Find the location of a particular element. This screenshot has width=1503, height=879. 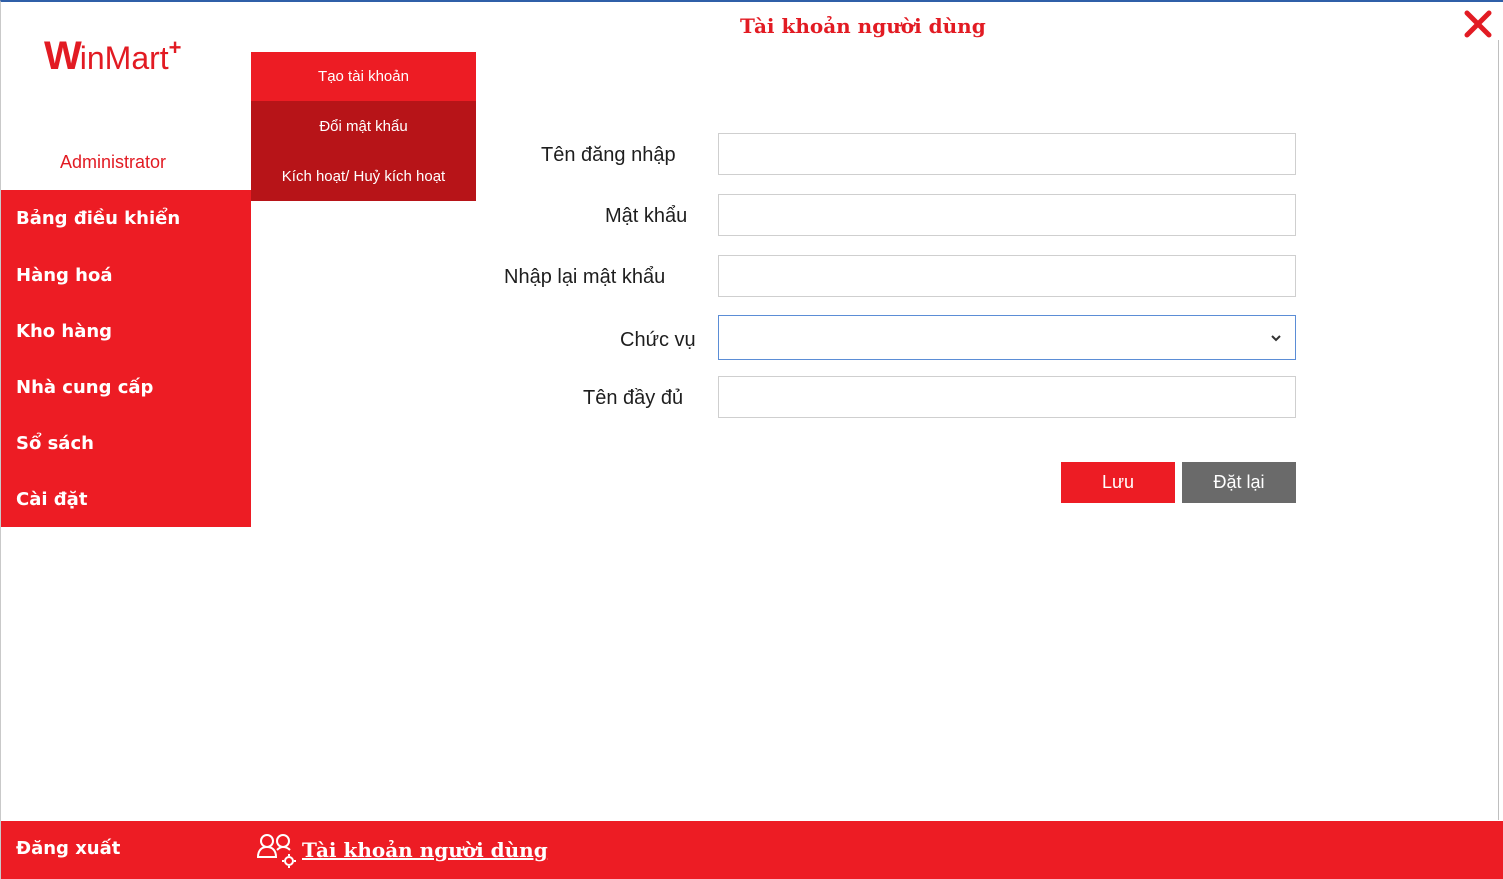

sidebar-item-warehouse: Kho hàng is located at coordinates (126, 331).